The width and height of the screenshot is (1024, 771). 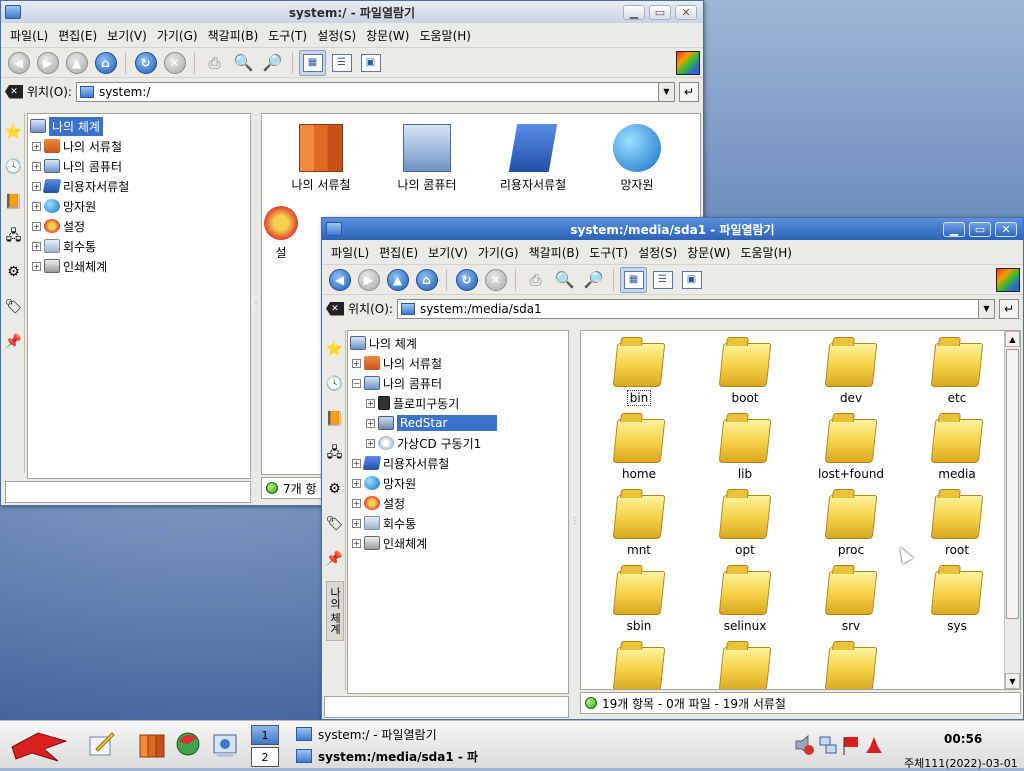 What do you see at coordinates (686, 12) in the screenshot?
I see `close-button: ✕` at bounding box center [686, 12].